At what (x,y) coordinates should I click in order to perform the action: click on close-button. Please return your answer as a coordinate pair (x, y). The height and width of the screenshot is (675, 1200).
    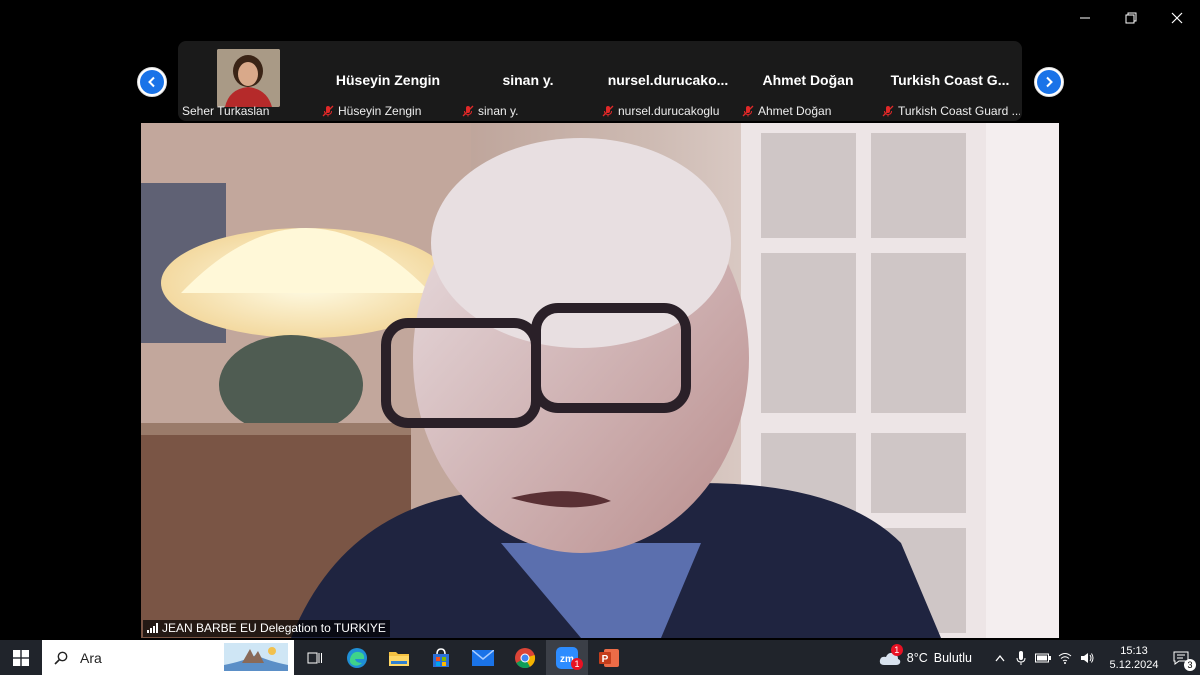
    Looking at the image, I should click on (1177, 18).